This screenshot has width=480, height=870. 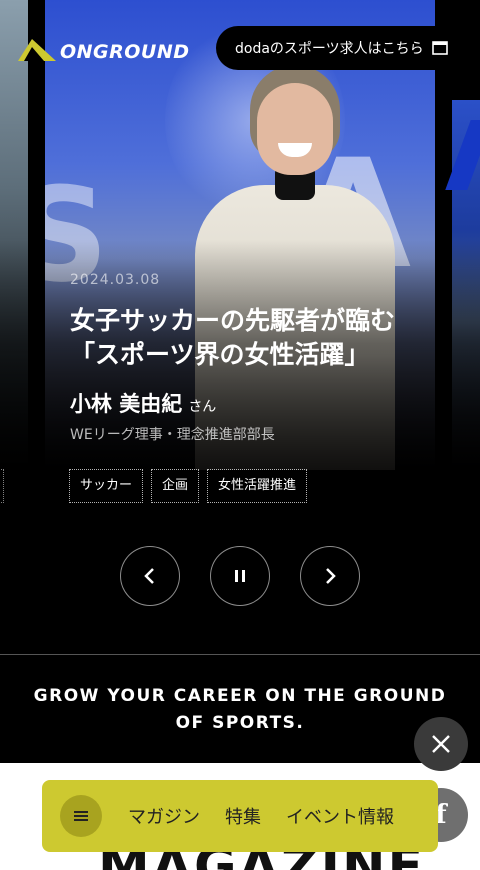 What do you see at coordinates (329, 49) in the screenshot?
I see `doda-jobs-label: dodaのスポーツ求人はこちら` at bounding box center [329, 49].